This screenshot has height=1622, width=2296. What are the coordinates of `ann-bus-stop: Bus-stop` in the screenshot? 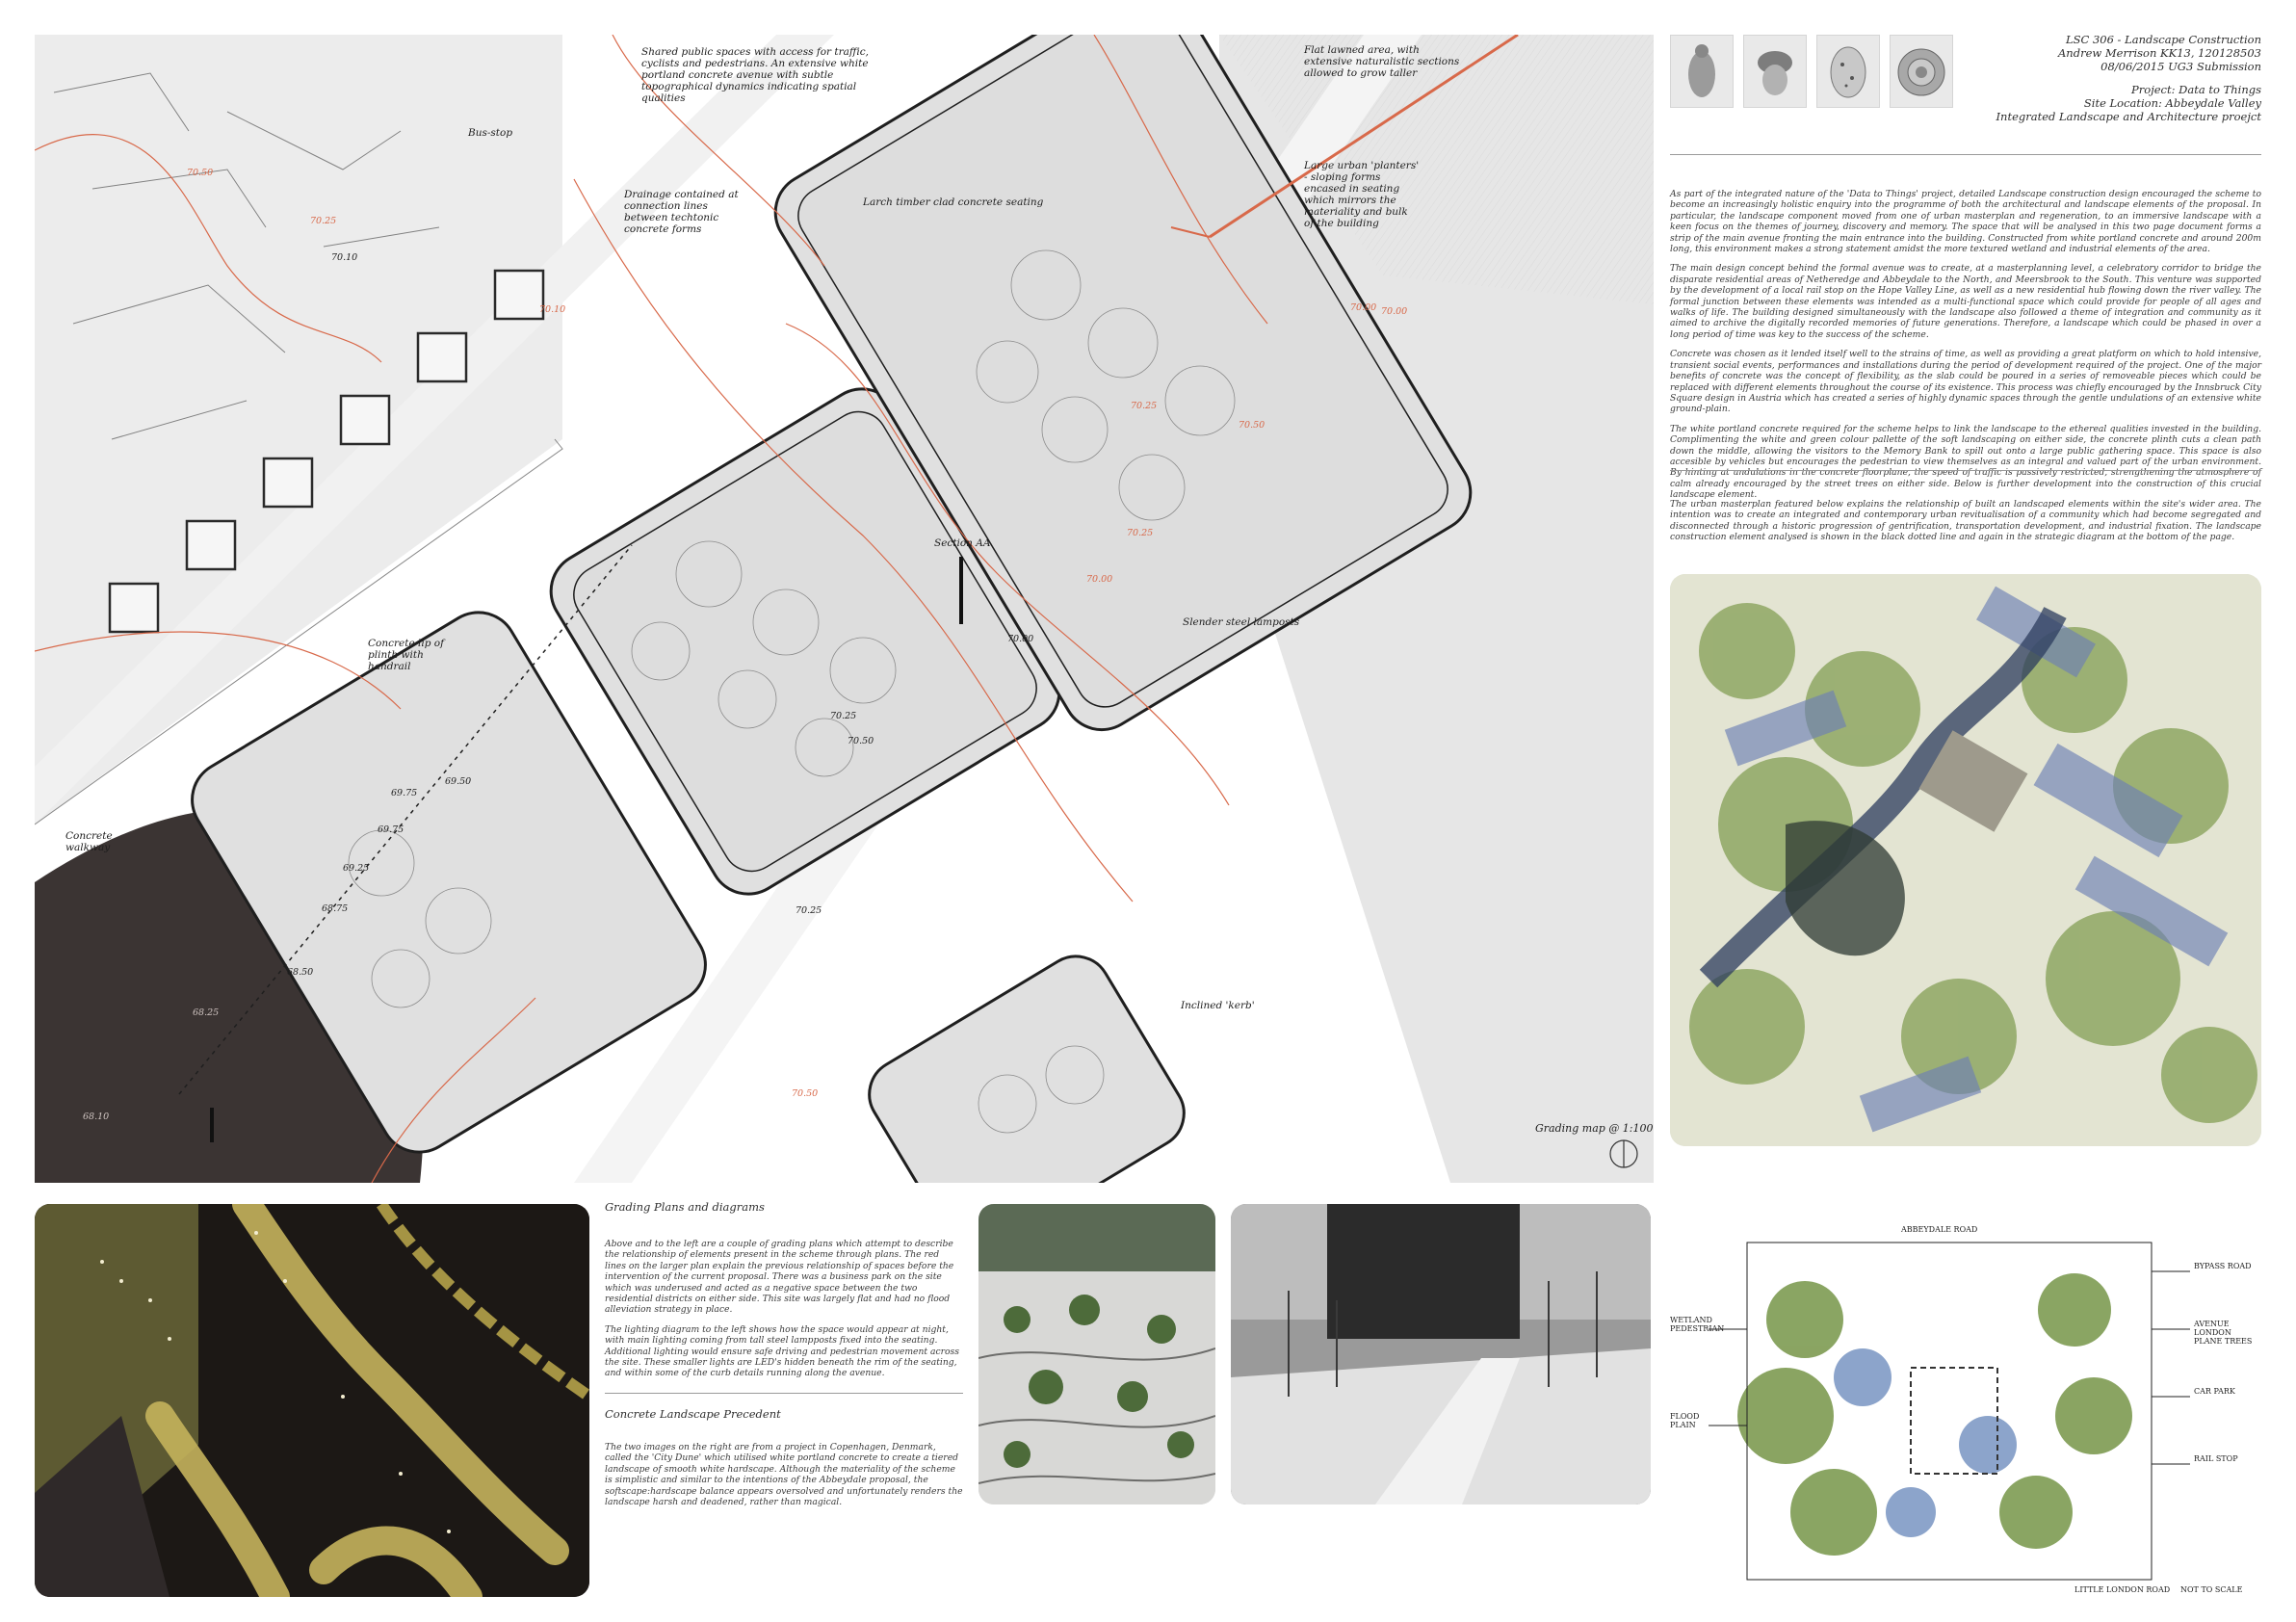 It's located at (490, 133).